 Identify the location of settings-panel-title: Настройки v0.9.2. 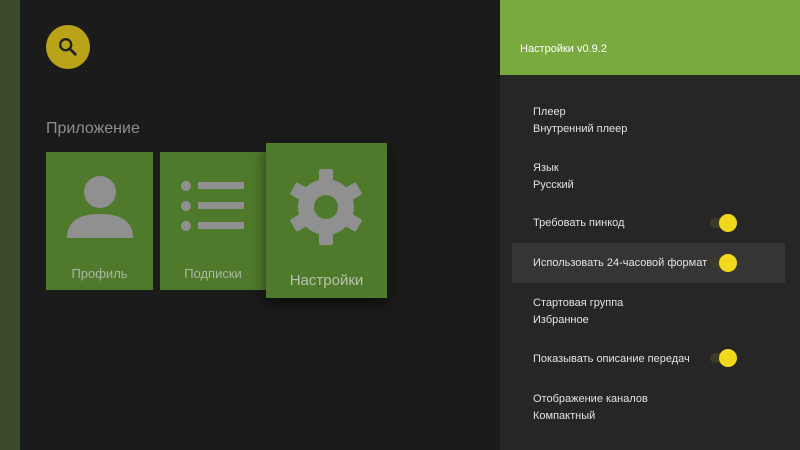
(563, 49).